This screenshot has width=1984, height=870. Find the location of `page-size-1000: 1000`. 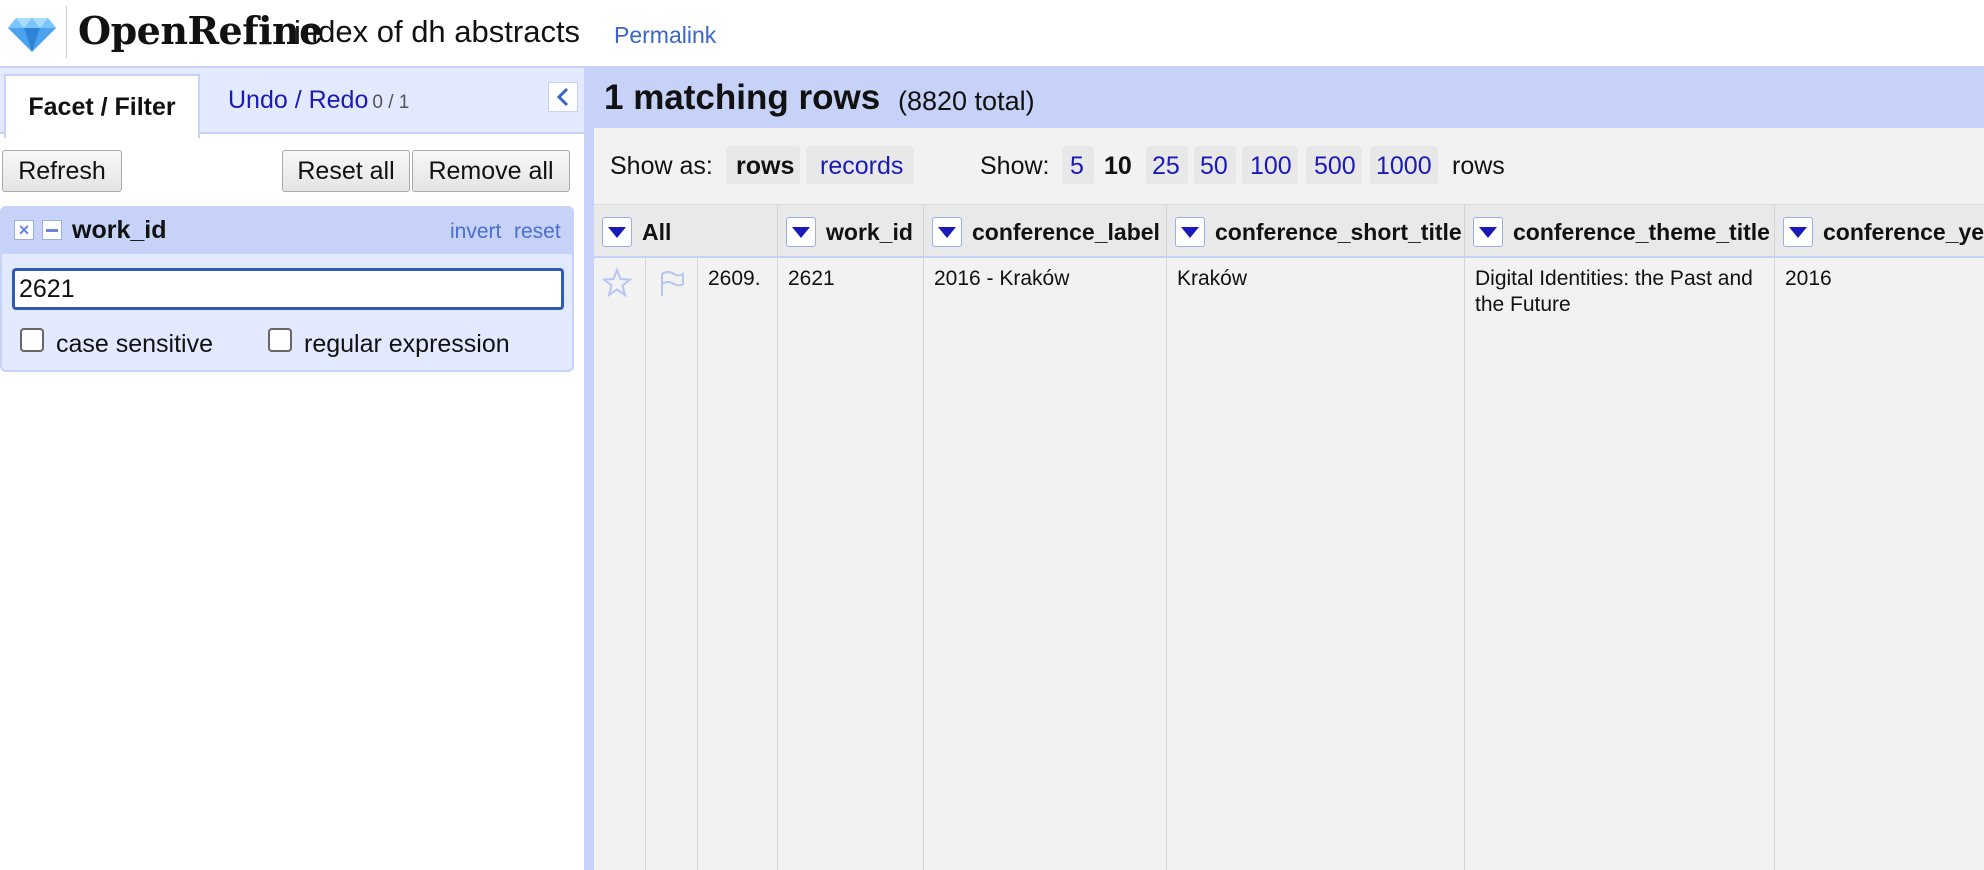

page-size-1000: 1000 is located at coordinates (1404, 166).